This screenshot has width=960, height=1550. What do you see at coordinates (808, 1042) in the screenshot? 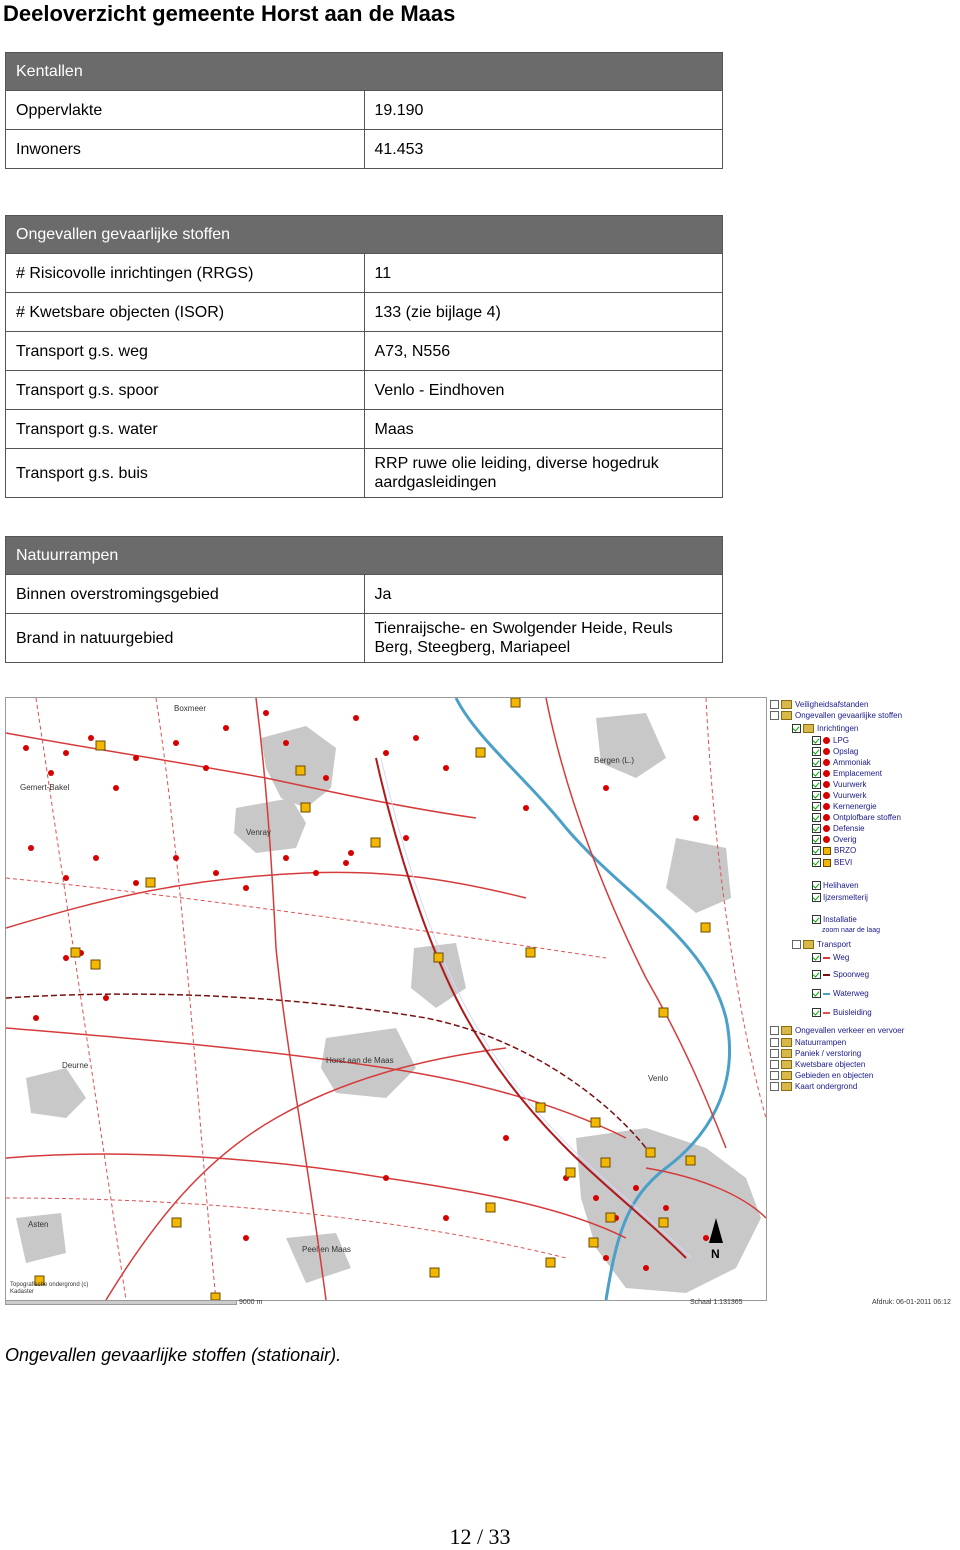
I see `legend-item: Natuurrampen` at bounding box center [808, 1042].